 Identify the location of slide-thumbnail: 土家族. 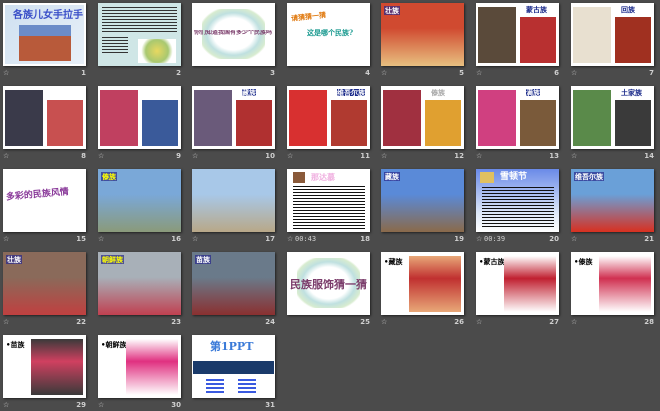
(612, 117).